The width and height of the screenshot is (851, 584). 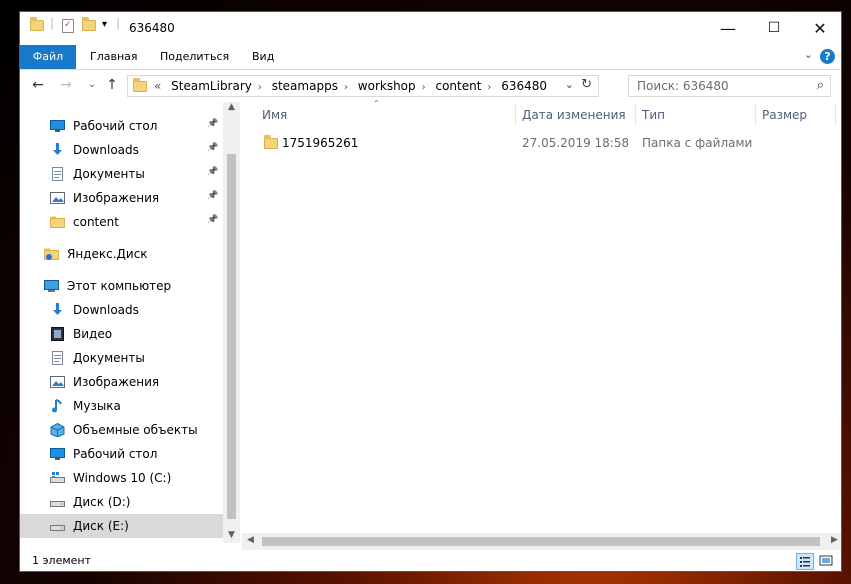 I want to click on sidebar-item: Музыка, so click(x=121, y=406).